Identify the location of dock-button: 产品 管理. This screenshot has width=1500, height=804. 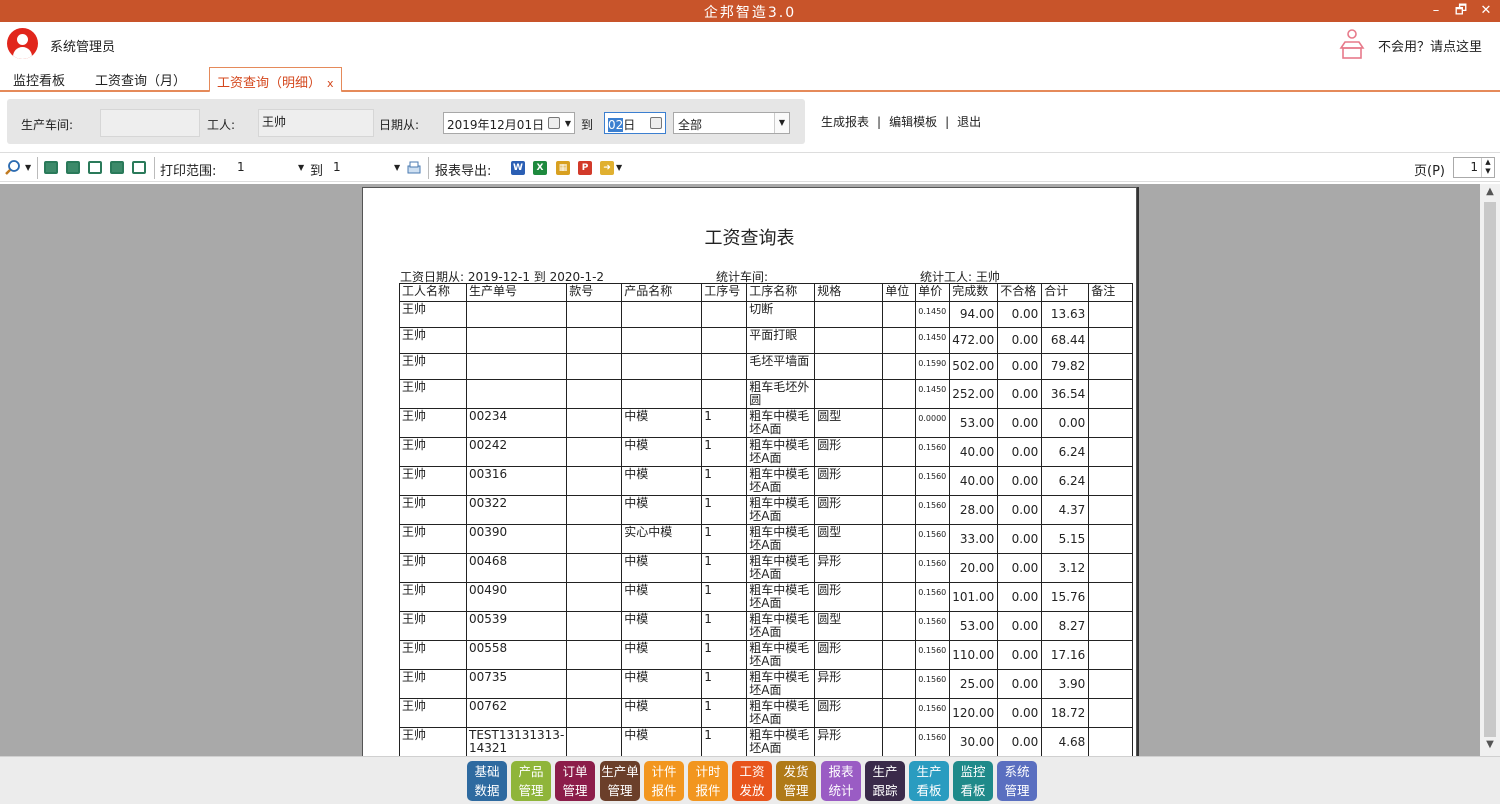
(531, 781).